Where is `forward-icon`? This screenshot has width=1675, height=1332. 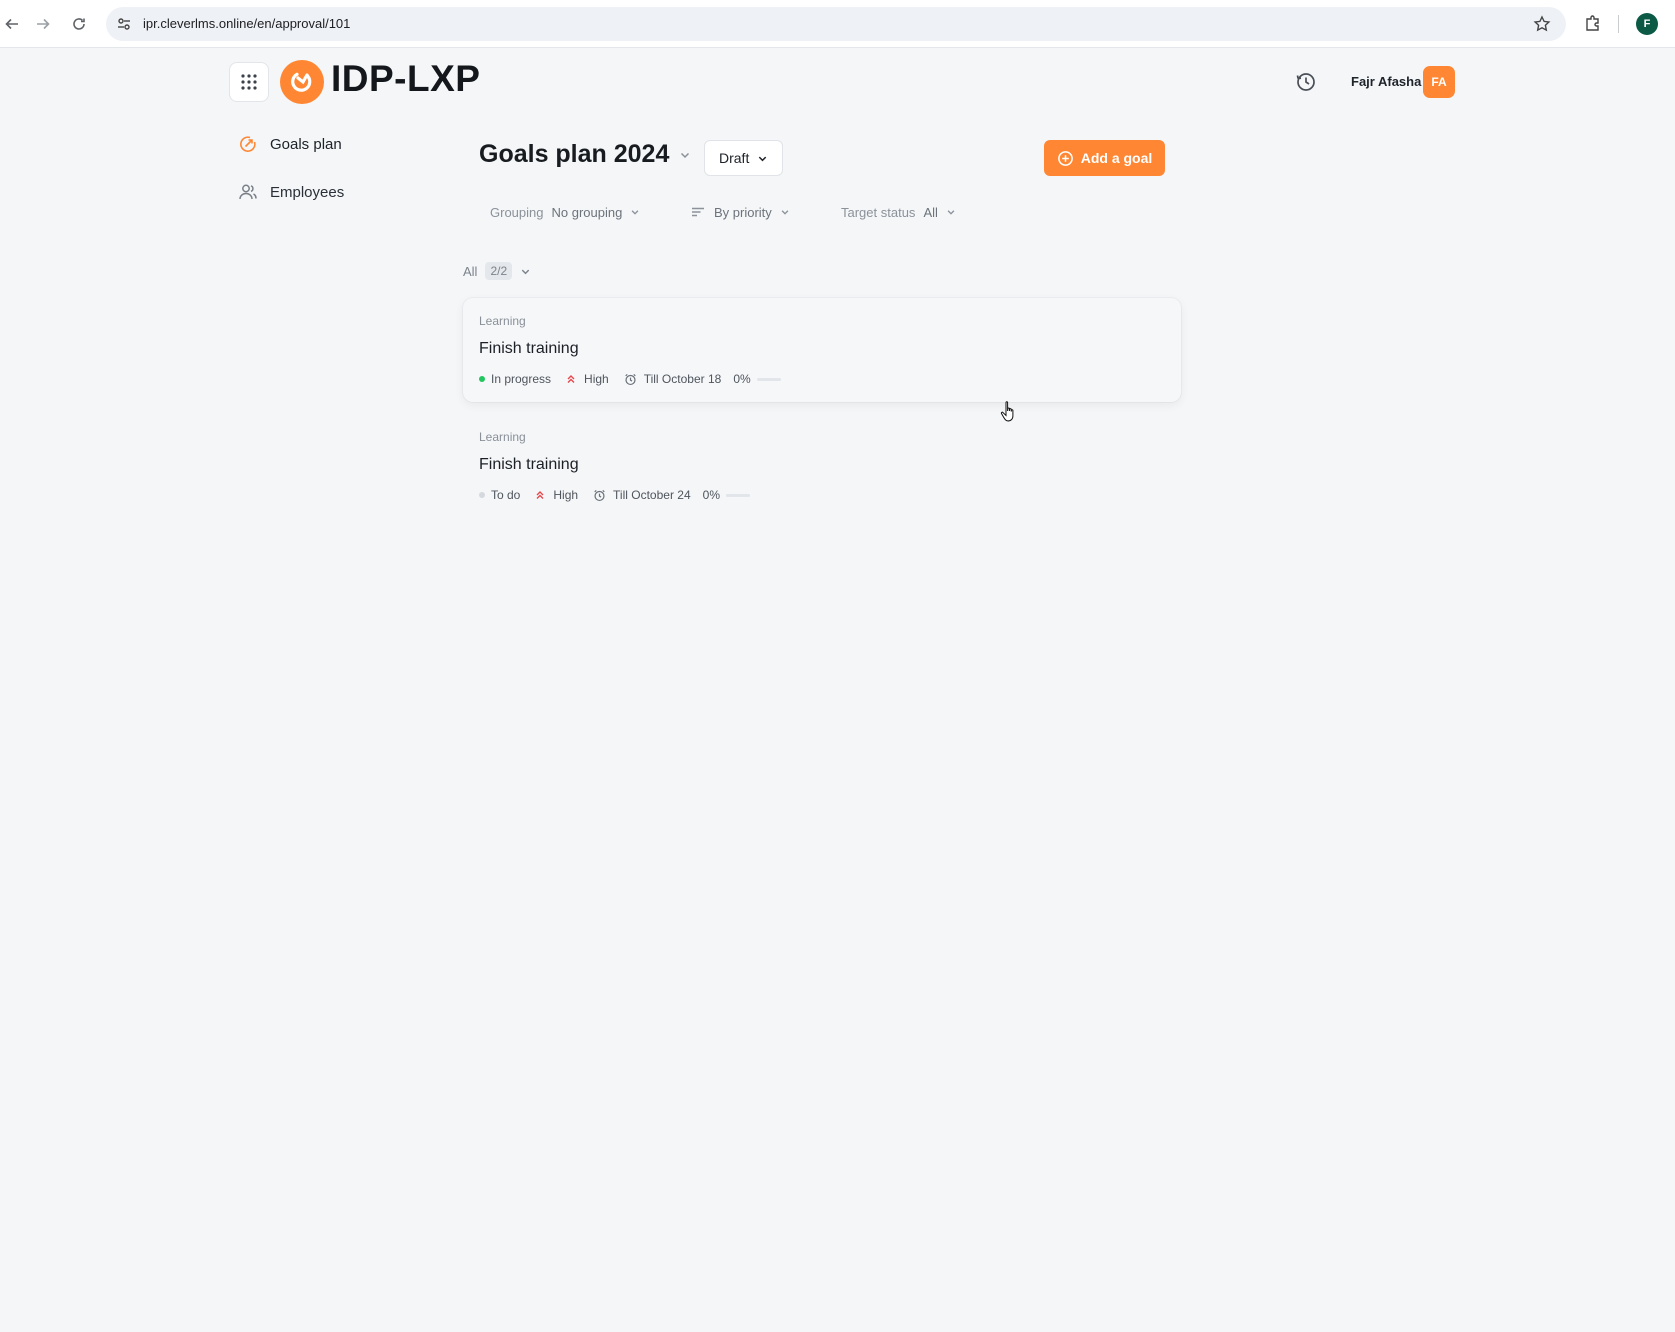
forward-icon is located at coordinates (43, 24).